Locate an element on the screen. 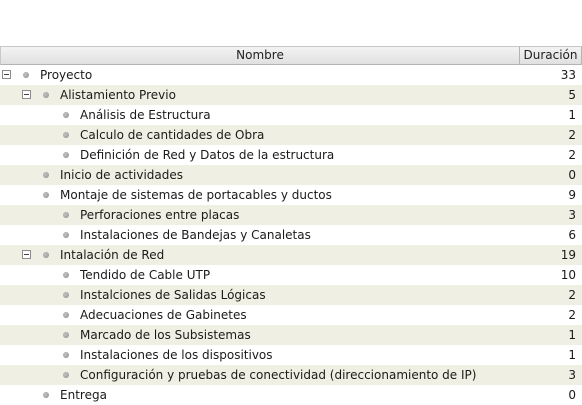 The height and width of the screenshot is (405, 582). task-name: Tendido de Cable UTP is located at coordinates (145, 275).